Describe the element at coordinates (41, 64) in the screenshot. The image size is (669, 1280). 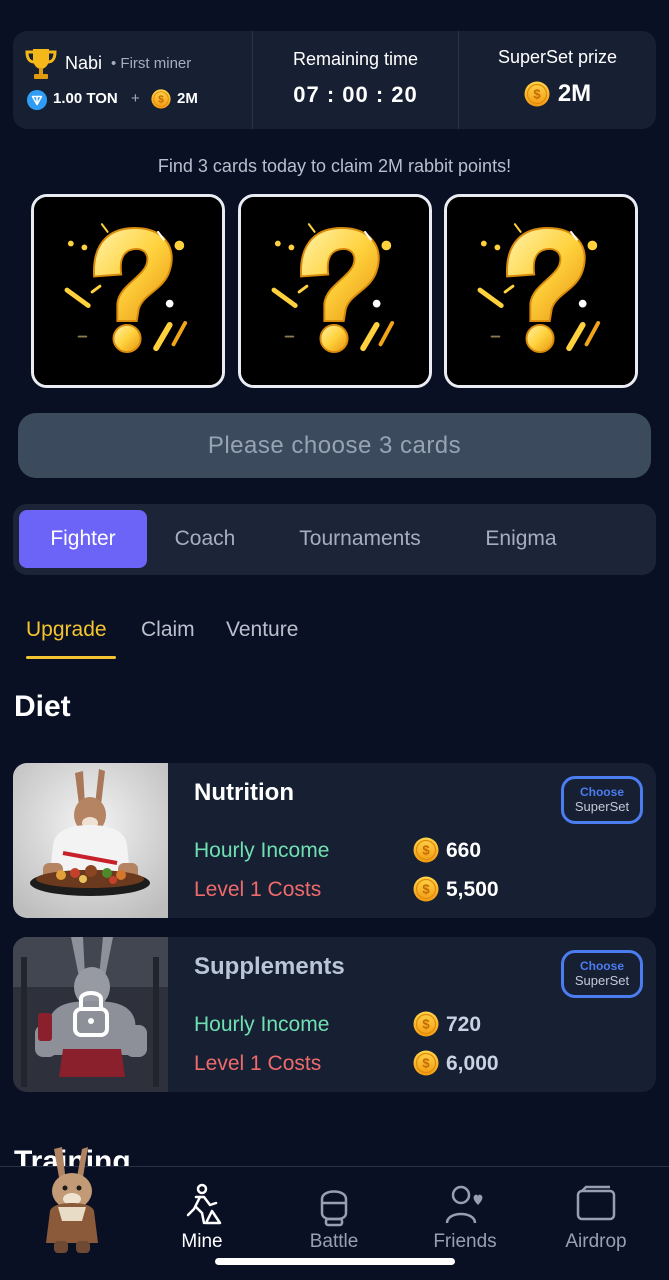
I see `trophy-icon` at that location.